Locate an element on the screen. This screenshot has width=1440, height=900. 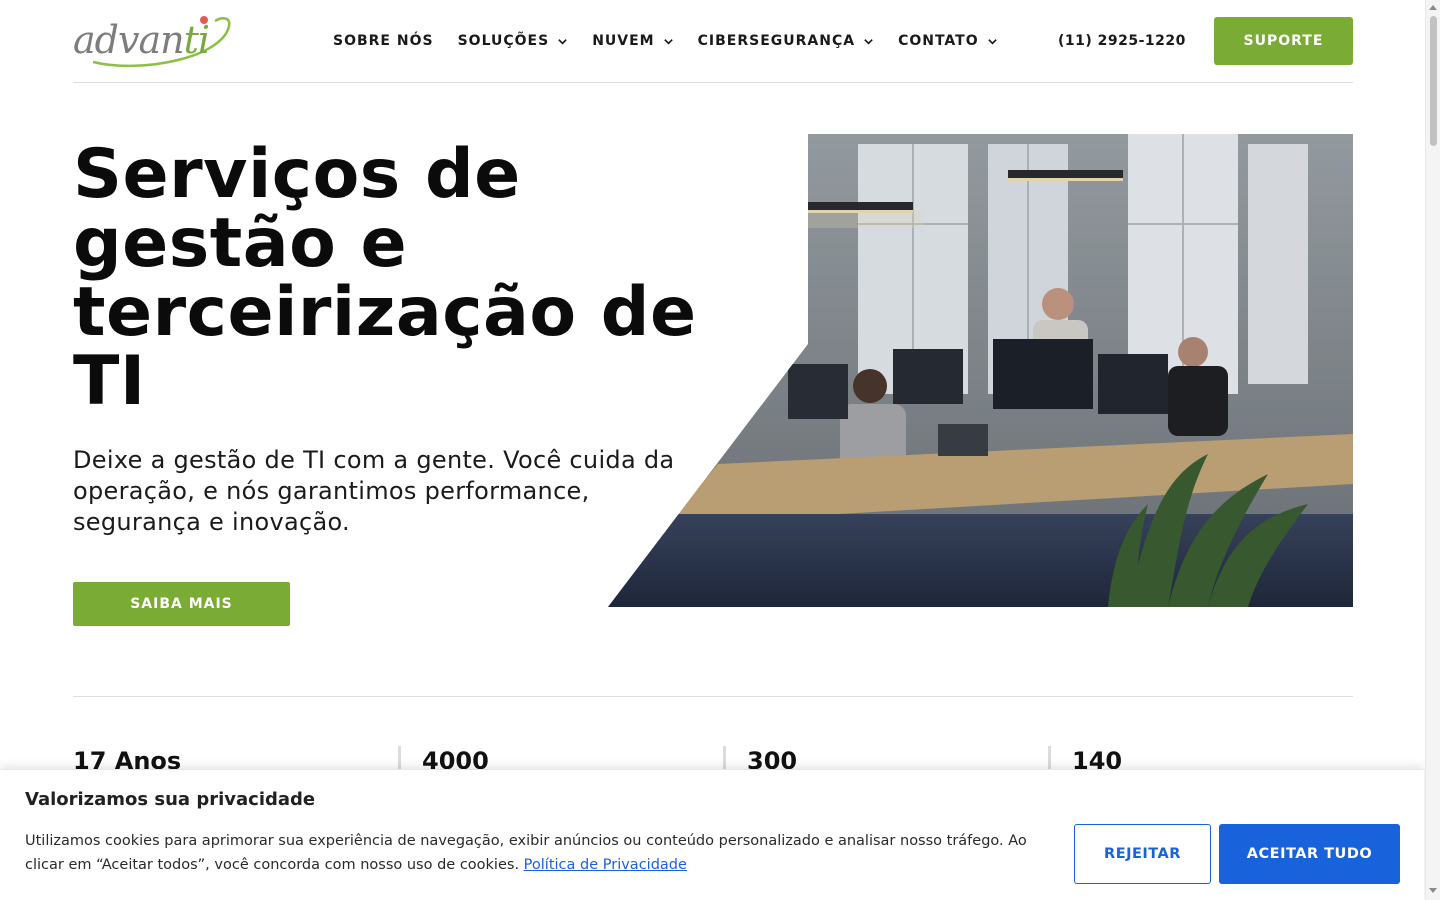
nav-item-nuvem: NUVEM is located at coordinates (632, 41).